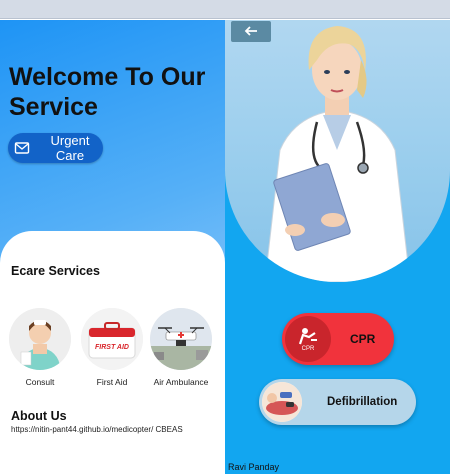  Describe the element at coordinates (282, 402) in the screenshot. I see `defibrillator-icon` at that location.